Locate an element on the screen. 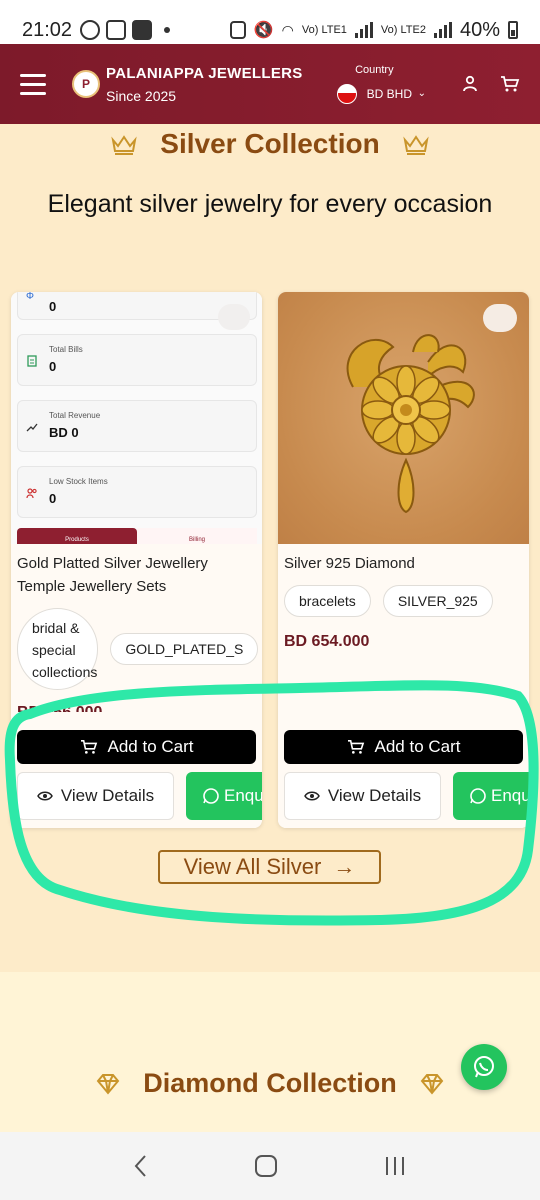 The image size is (540, 1200). trending-icon is located at coordinates (32, 427).